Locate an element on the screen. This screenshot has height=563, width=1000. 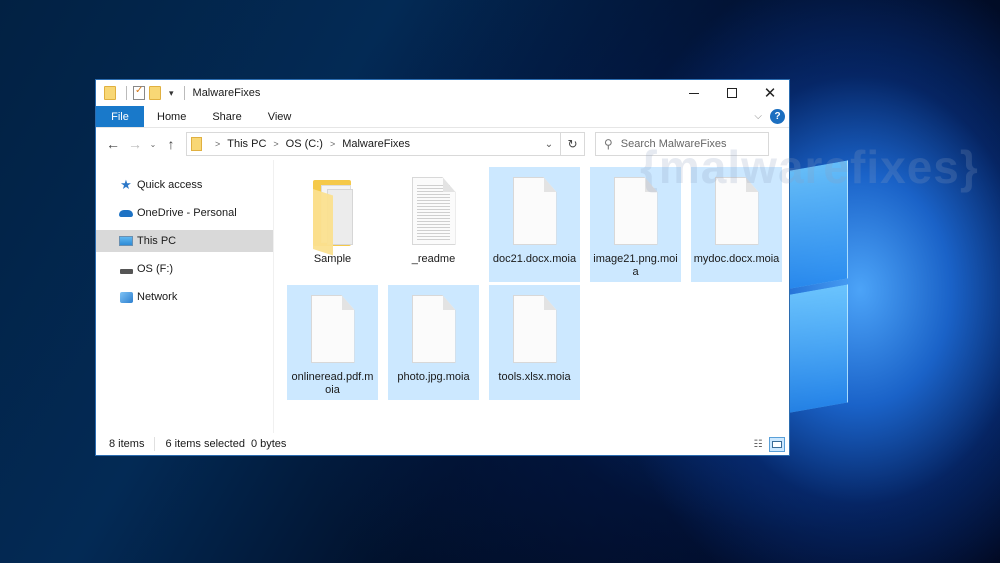
tab-view: View is located at coordinates (280, 116).